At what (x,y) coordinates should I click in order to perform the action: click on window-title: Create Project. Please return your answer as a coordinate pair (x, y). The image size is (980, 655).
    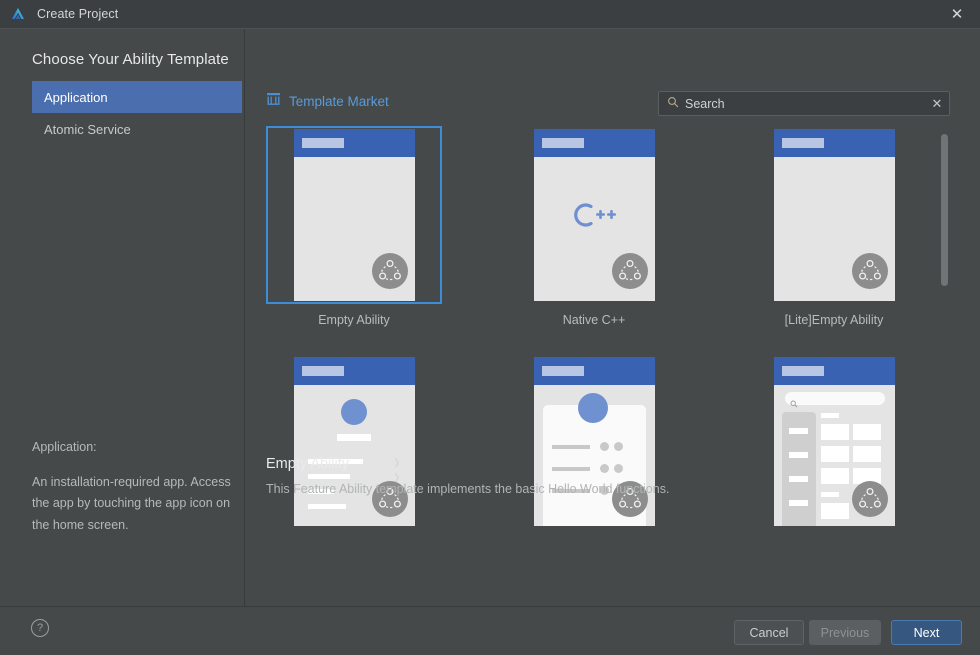
    Looking at the image, I should click on (78, 14).